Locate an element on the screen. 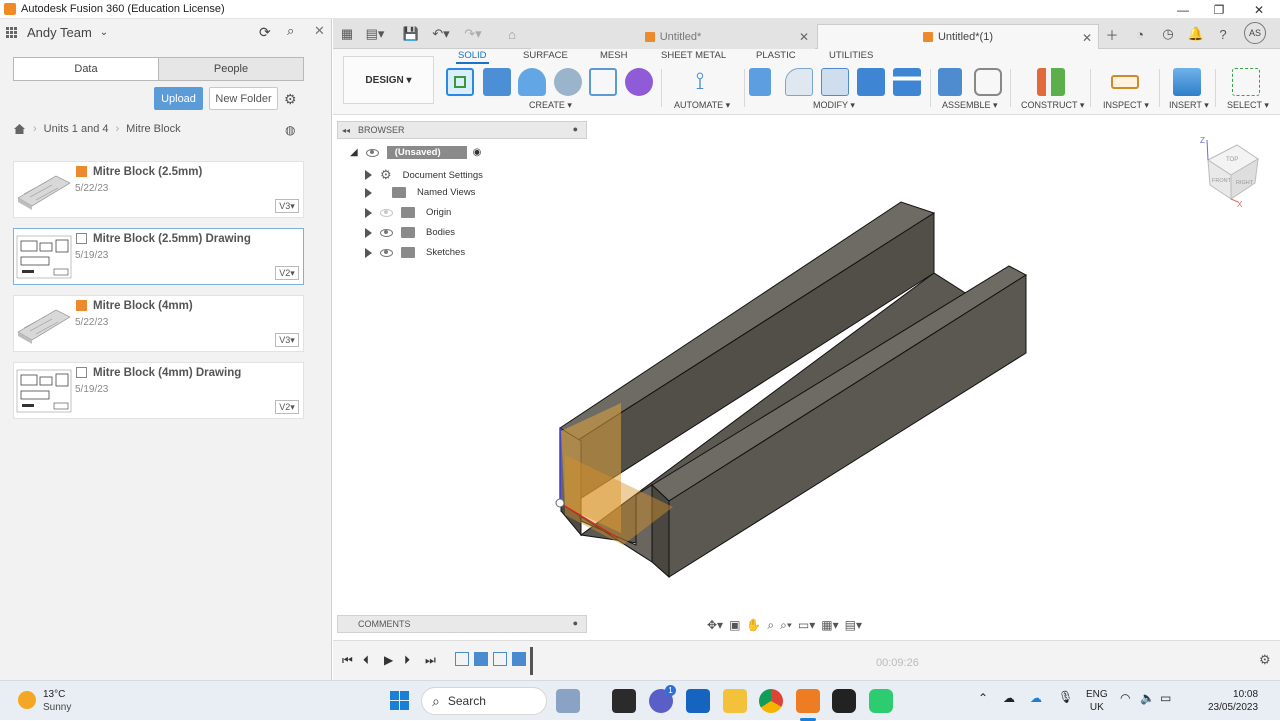 Image resolution: width=1280 pixels, height=721 pixels. close-window-button: ✕ is located at coordinates (1259, 9).